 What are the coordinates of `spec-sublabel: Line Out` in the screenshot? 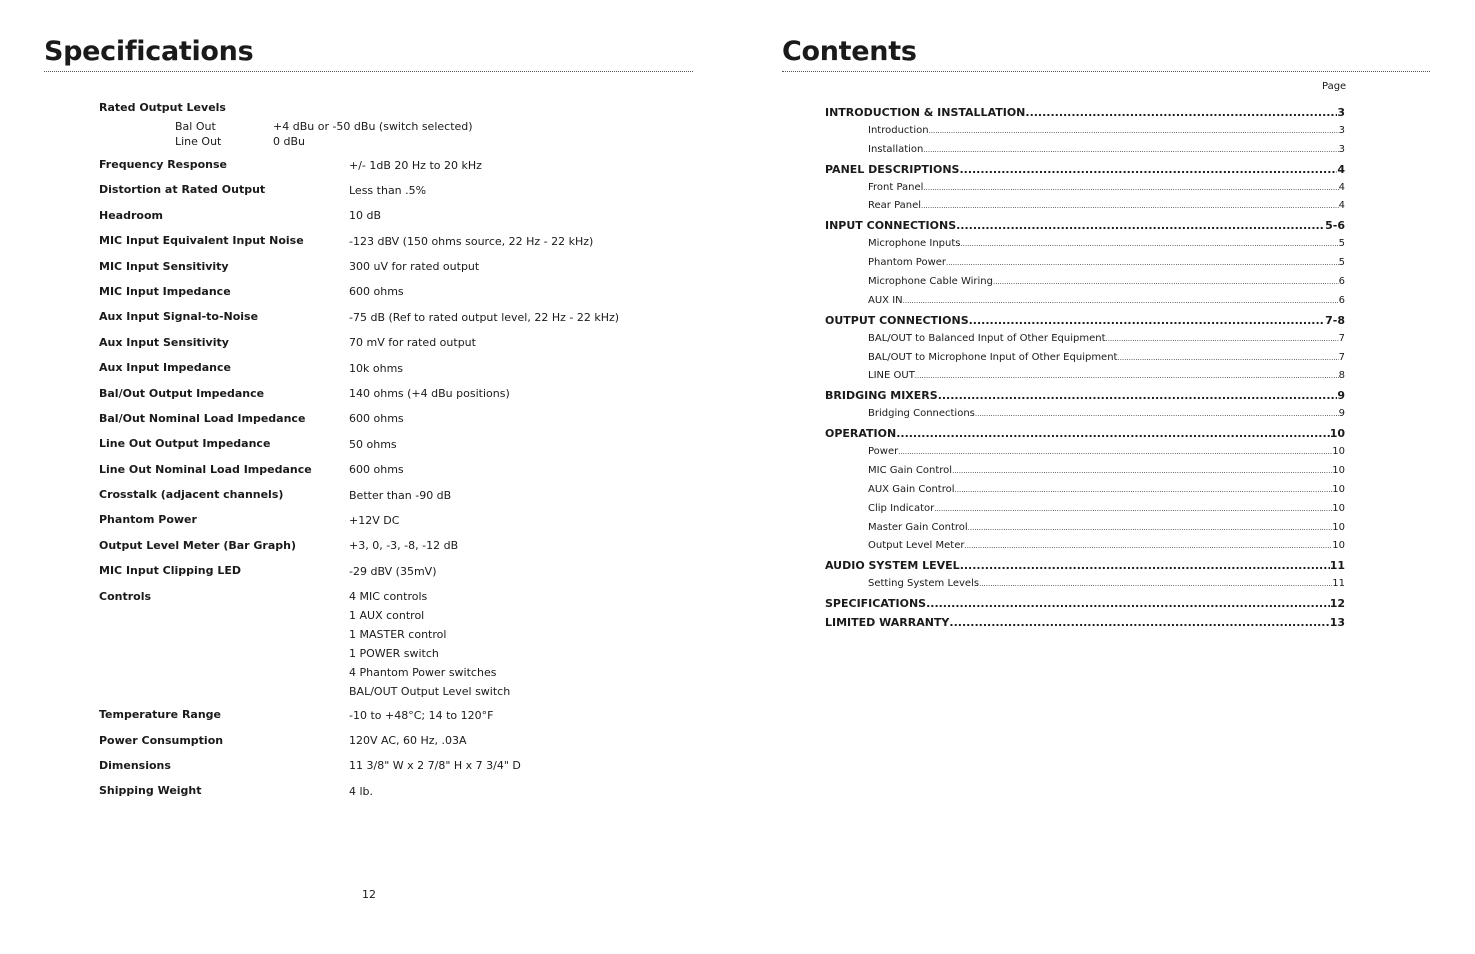 It's located at (198, 141).